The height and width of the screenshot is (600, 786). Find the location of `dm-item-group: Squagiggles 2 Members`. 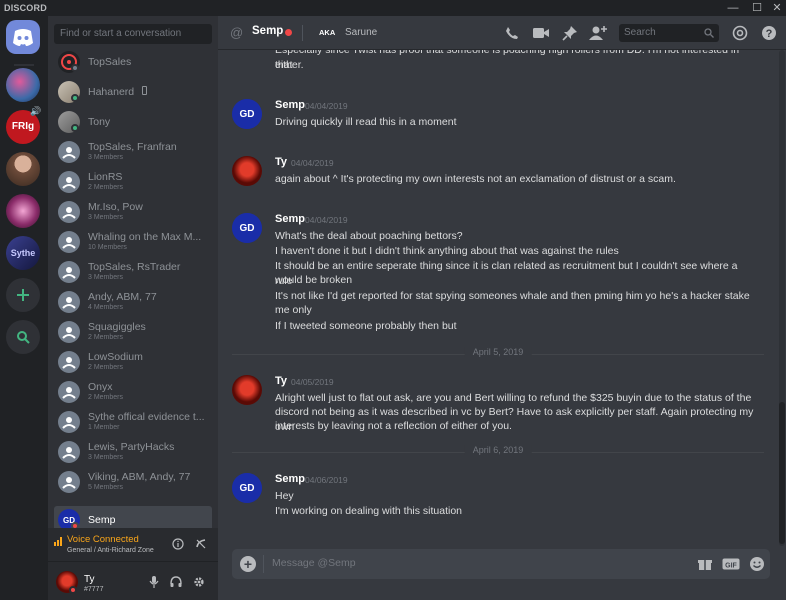

dm-item-group: Squagiggles 2 Members is located at coordinates (133, 332).